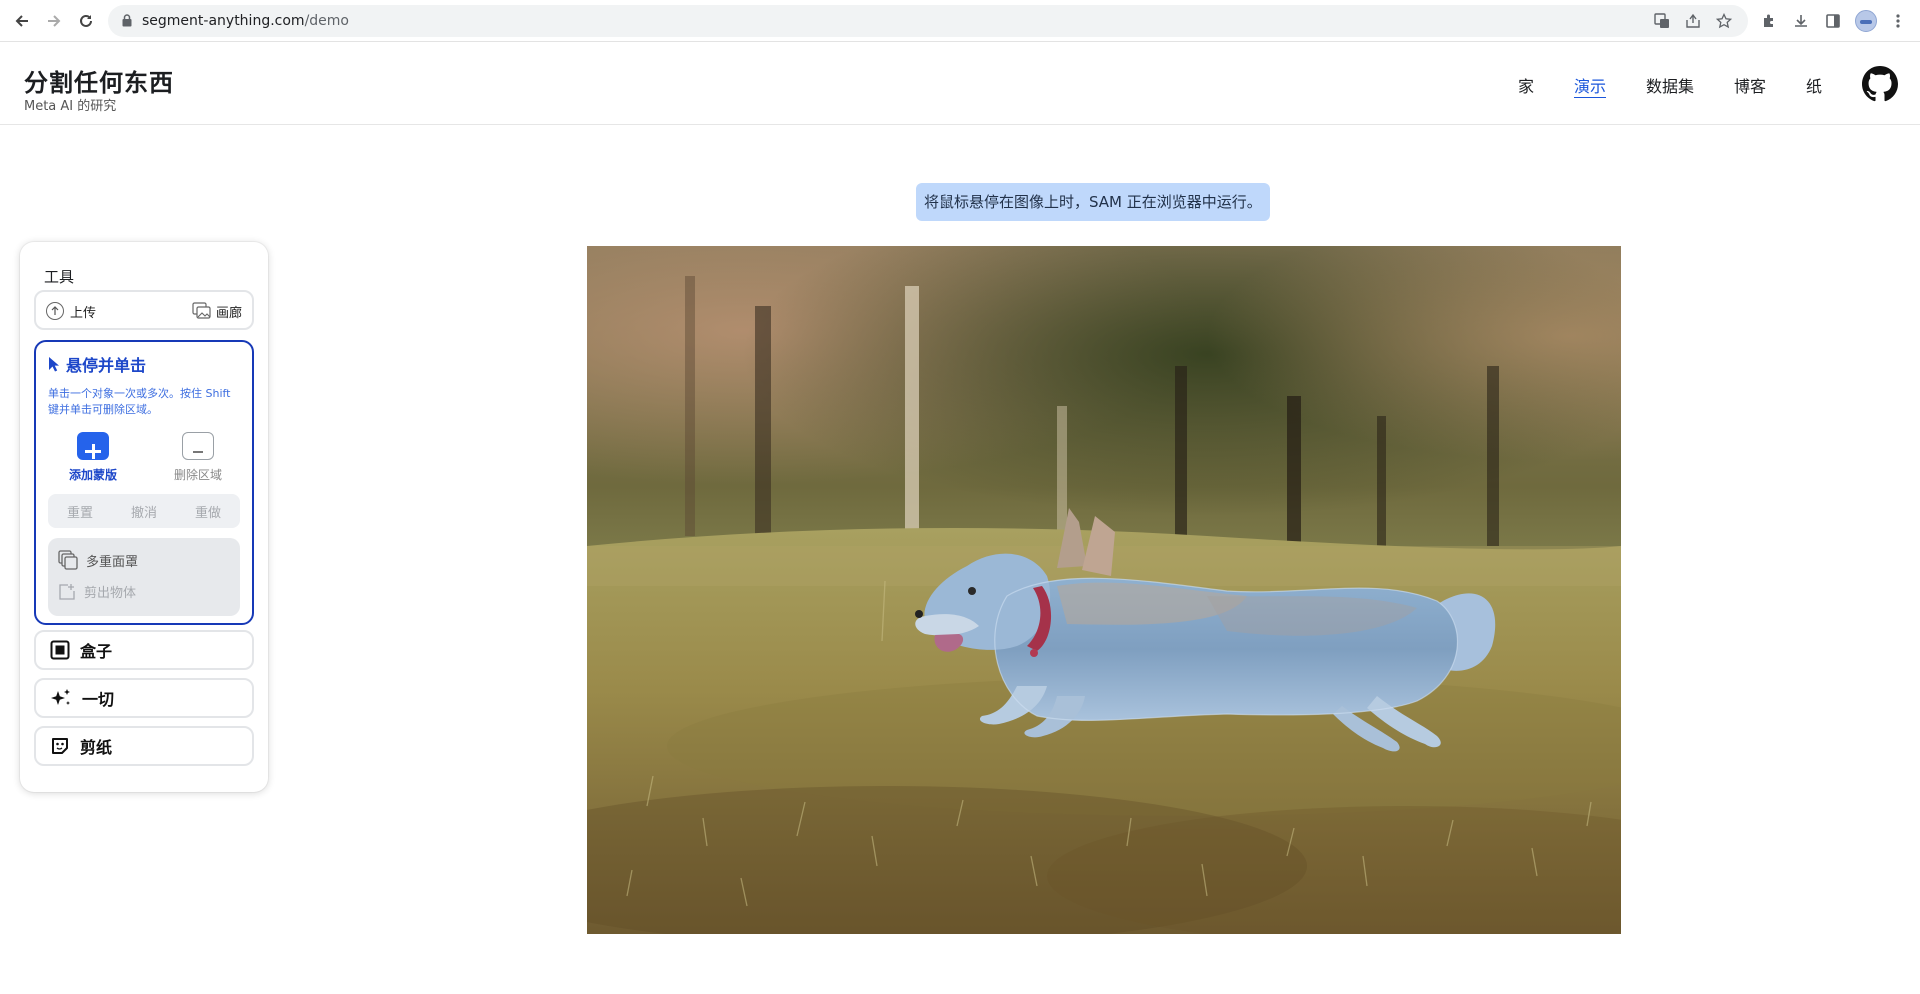  I want to click on site-title: 分割任何东西, so click(99, 80).